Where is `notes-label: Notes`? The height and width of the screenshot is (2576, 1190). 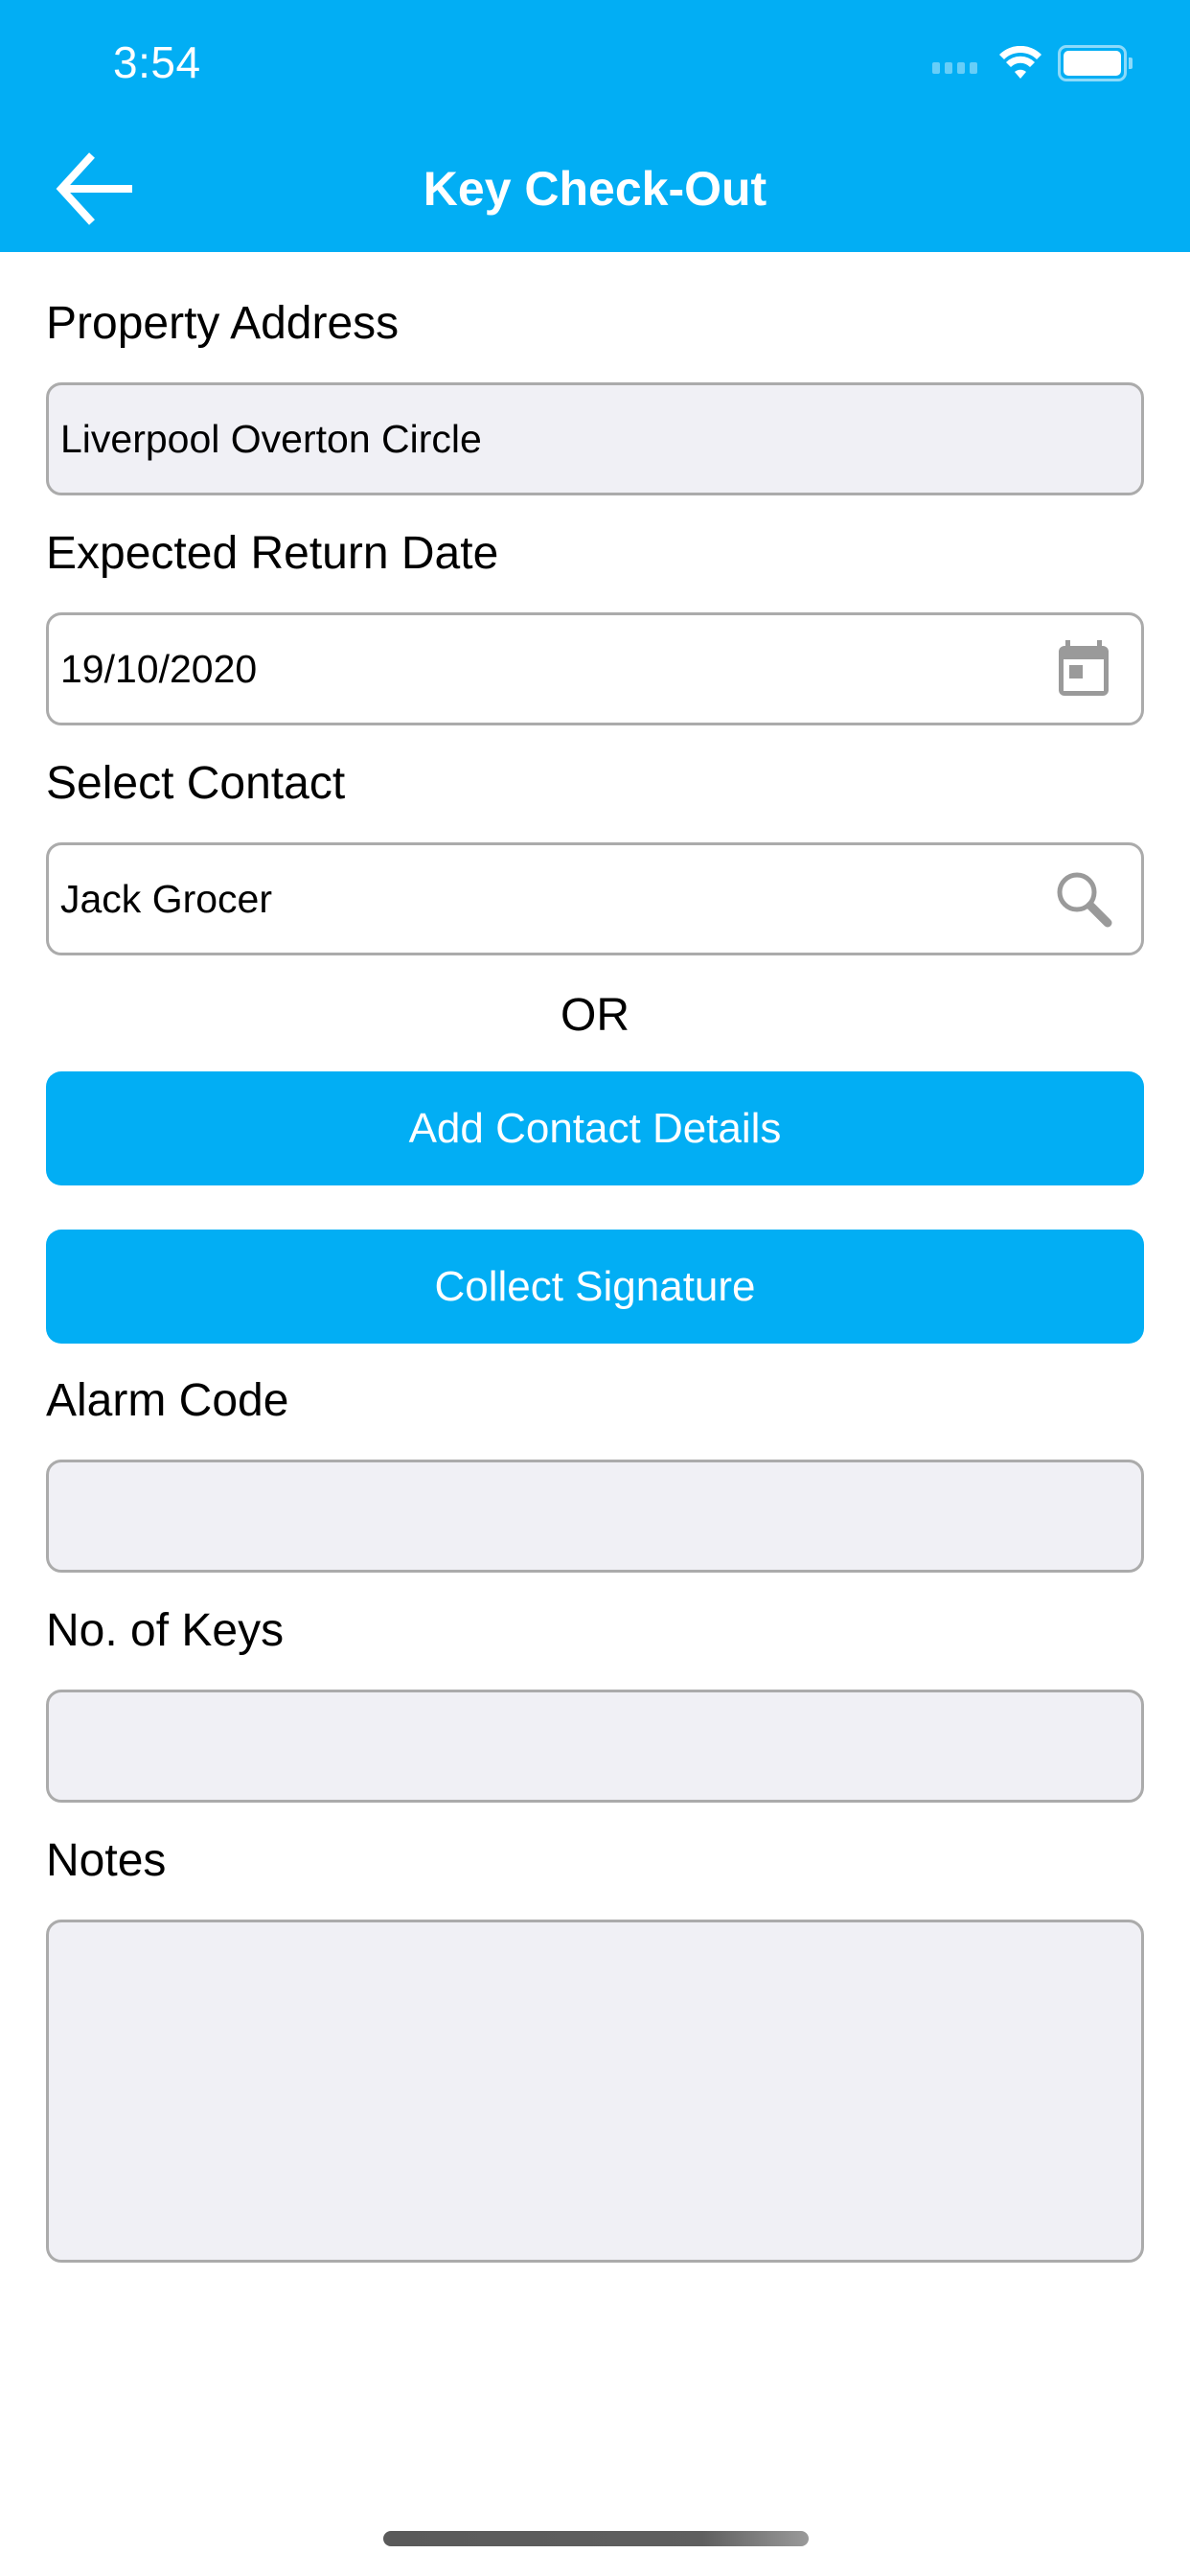
notes-label: Notes is located at coordinates (107, 1860).